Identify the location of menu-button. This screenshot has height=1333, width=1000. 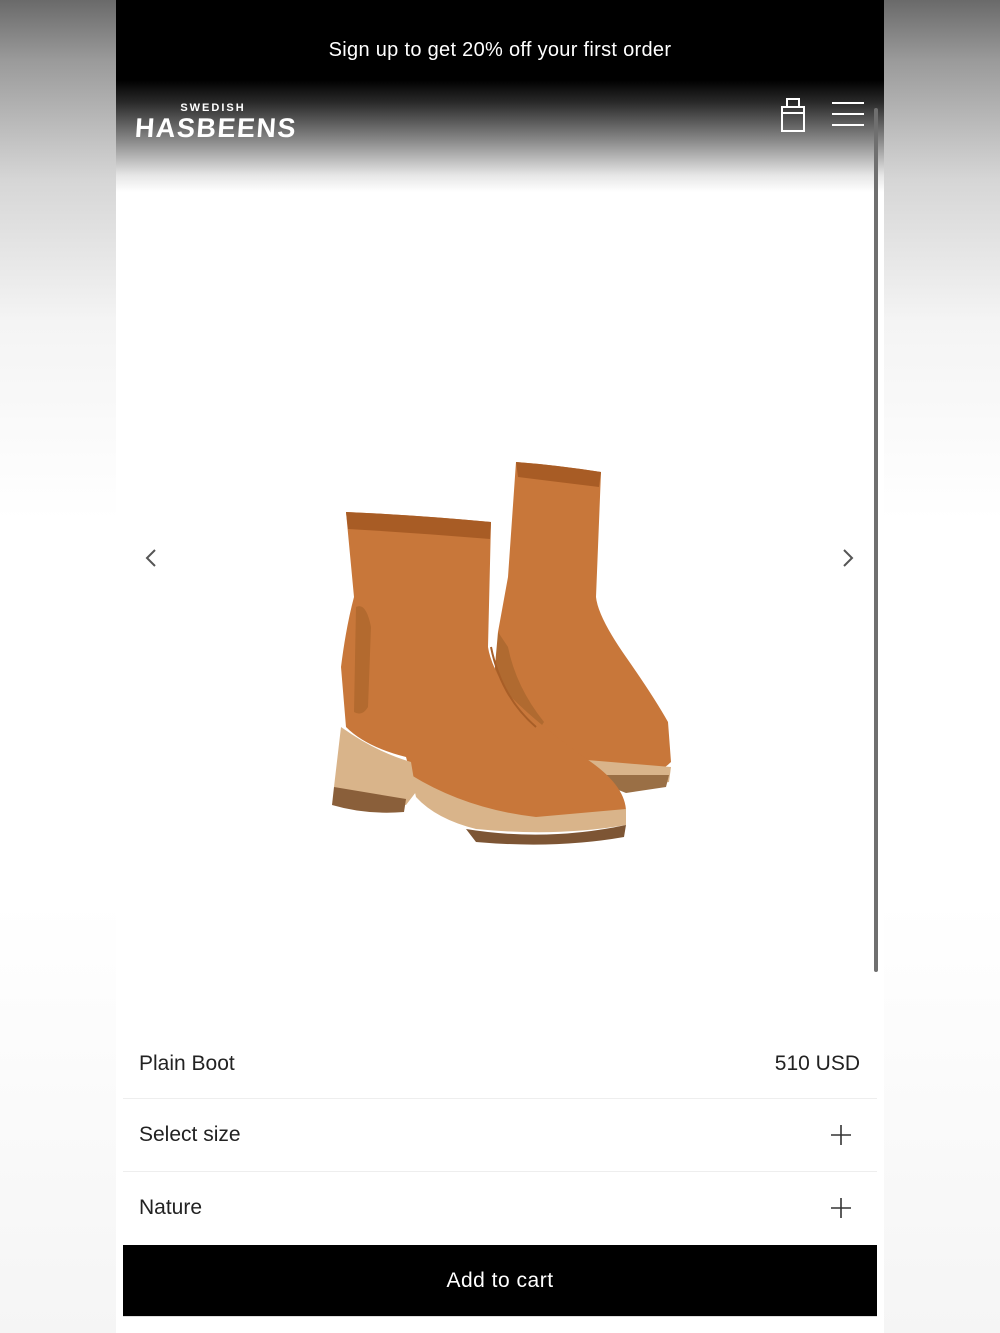
(848, 115).